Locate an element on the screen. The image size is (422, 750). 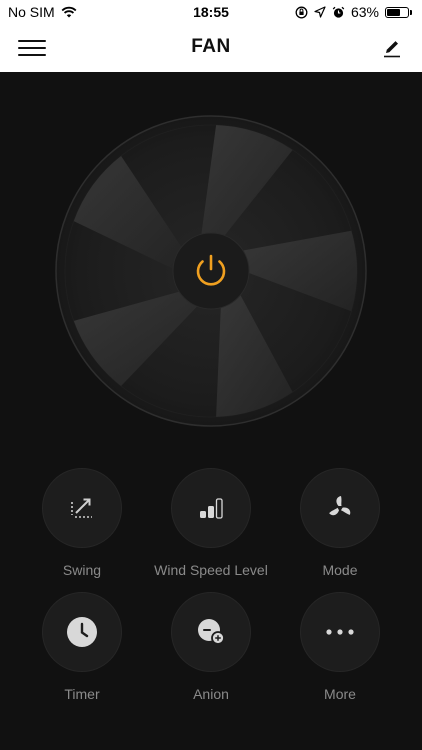
power-button is located at coordinates (211, 271).